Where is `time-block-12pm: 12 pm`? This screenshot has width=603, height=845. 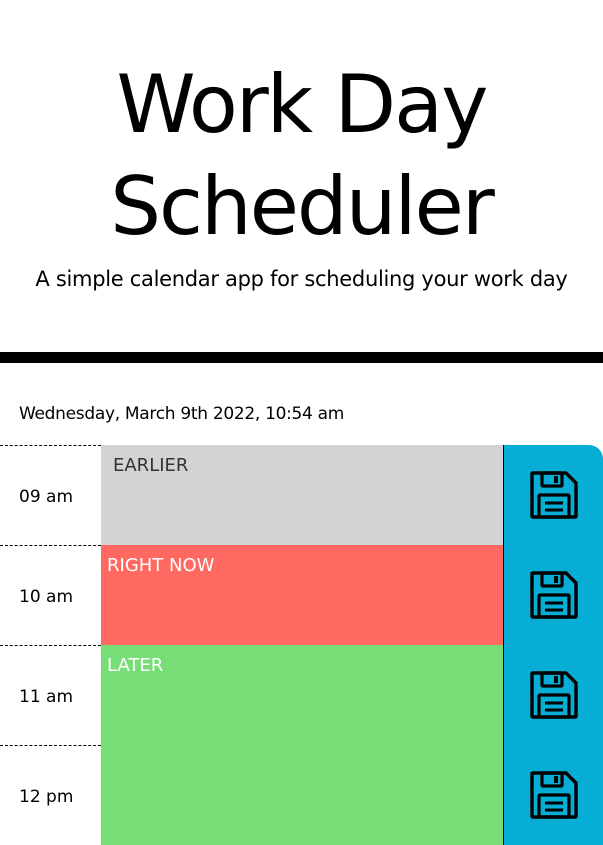
time-block-12pm: 12 pm is located at coordinates (301, 795).